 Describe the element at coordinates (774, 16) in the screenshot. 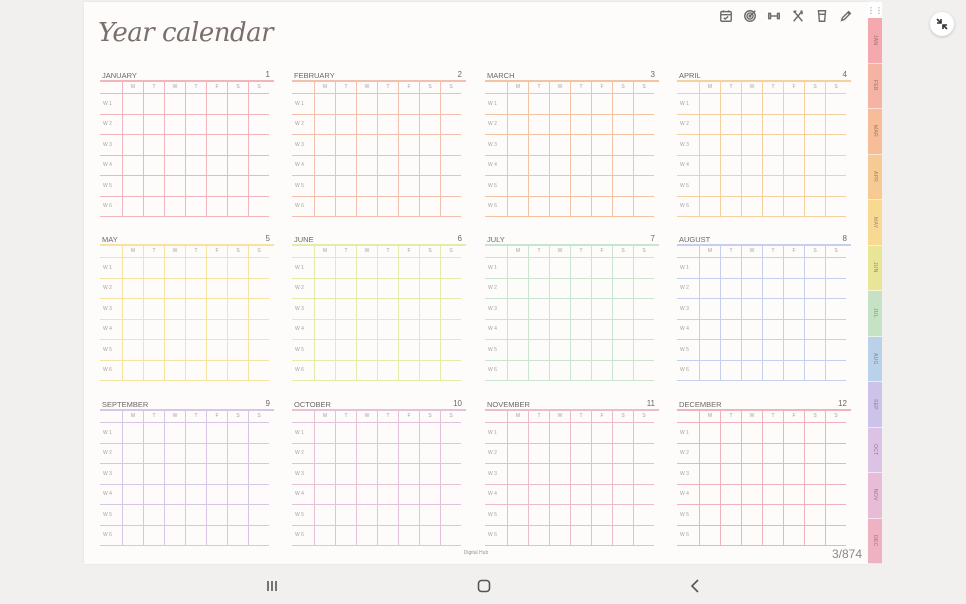

I see `dumbbell-icon` at that location.